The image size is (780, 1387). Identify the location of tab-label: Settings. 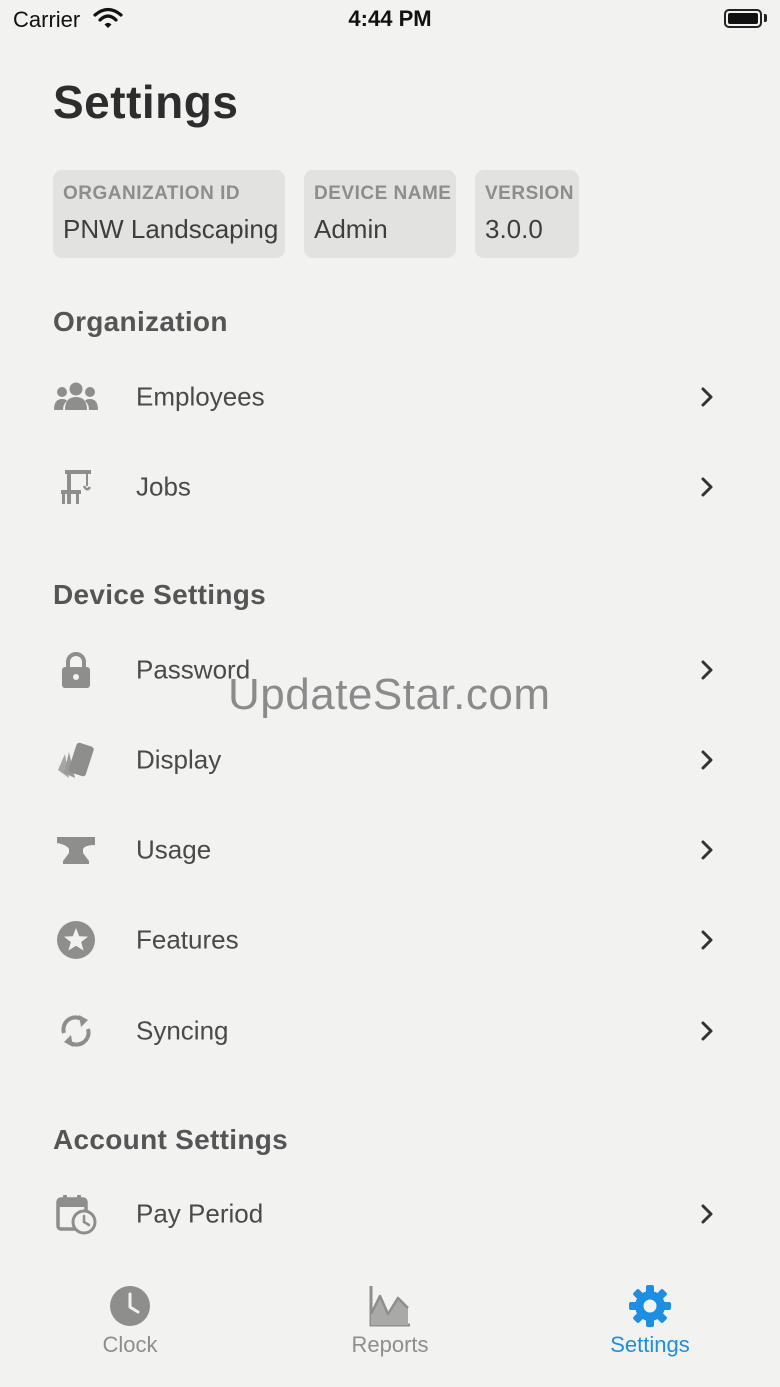
(650, 1344).